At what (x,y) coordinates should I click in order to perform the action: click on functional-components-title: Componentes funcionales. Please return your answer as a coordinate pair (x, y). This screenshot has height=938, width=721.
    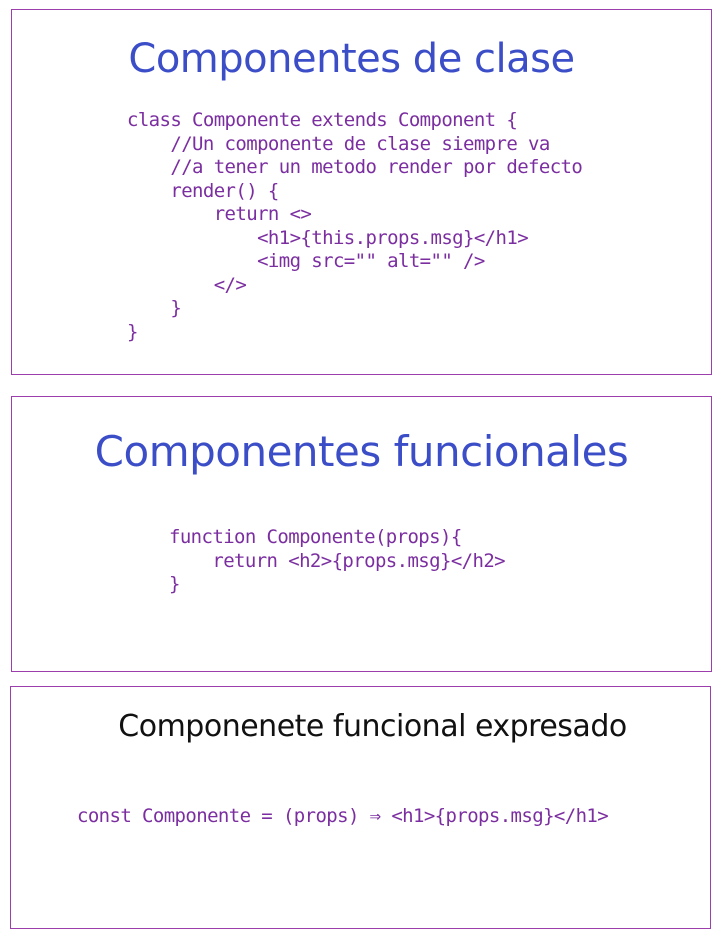
    Looking at the image, I should click on (361, 451).